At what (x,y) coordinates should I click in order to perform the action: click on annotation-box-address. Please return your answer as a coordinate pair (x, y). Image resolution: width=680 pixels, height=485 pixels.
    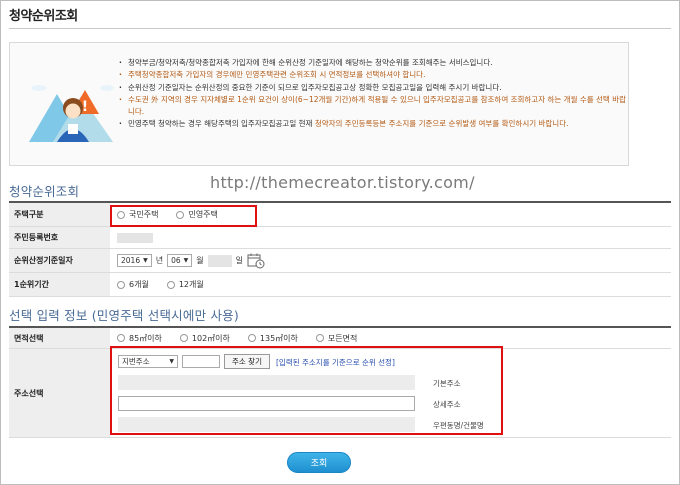
    Looking at the image, I should click on (306, 390).